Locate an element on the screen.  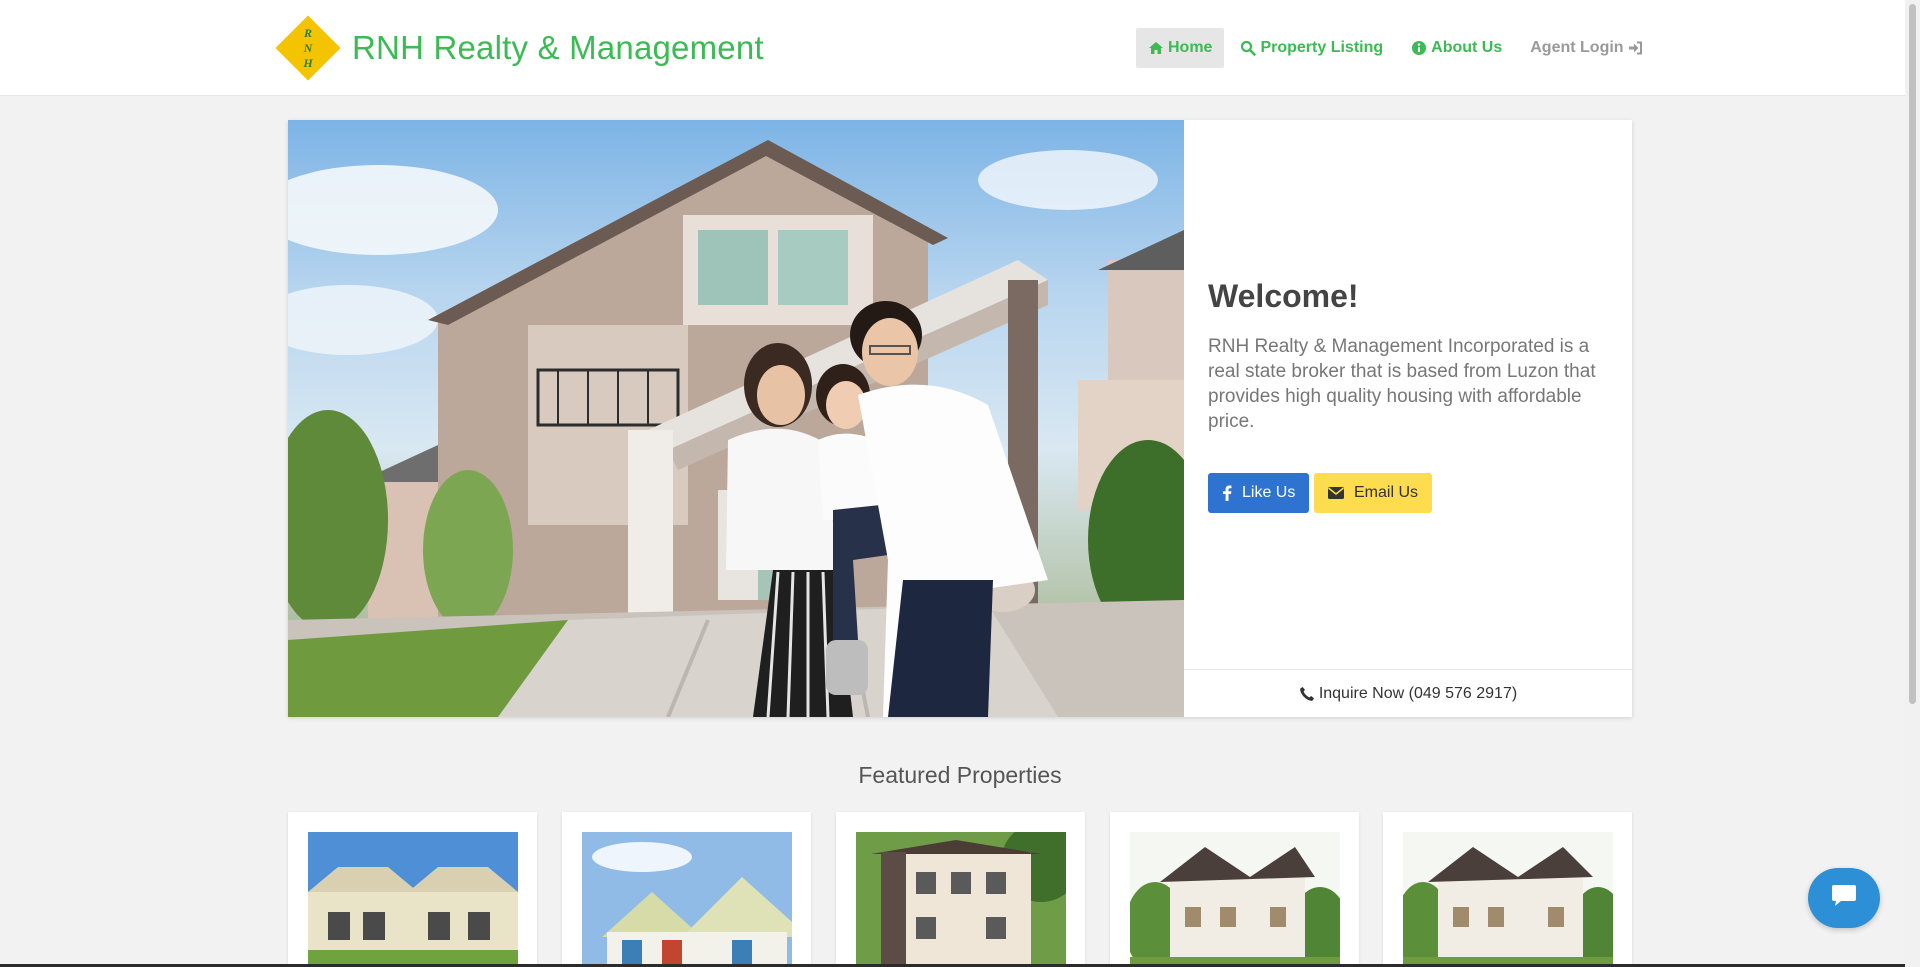
nav-home: Home is located at coordinates (1180, 48).